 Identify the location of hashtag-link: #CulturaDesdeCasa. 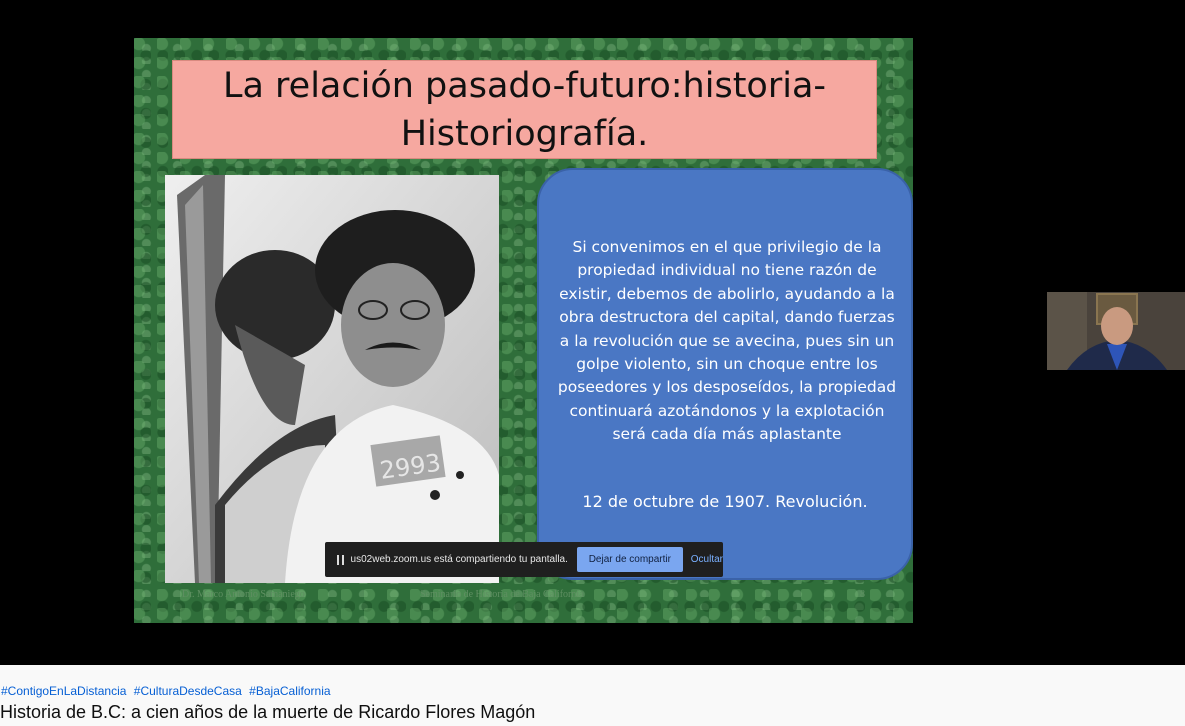
(188, 691).